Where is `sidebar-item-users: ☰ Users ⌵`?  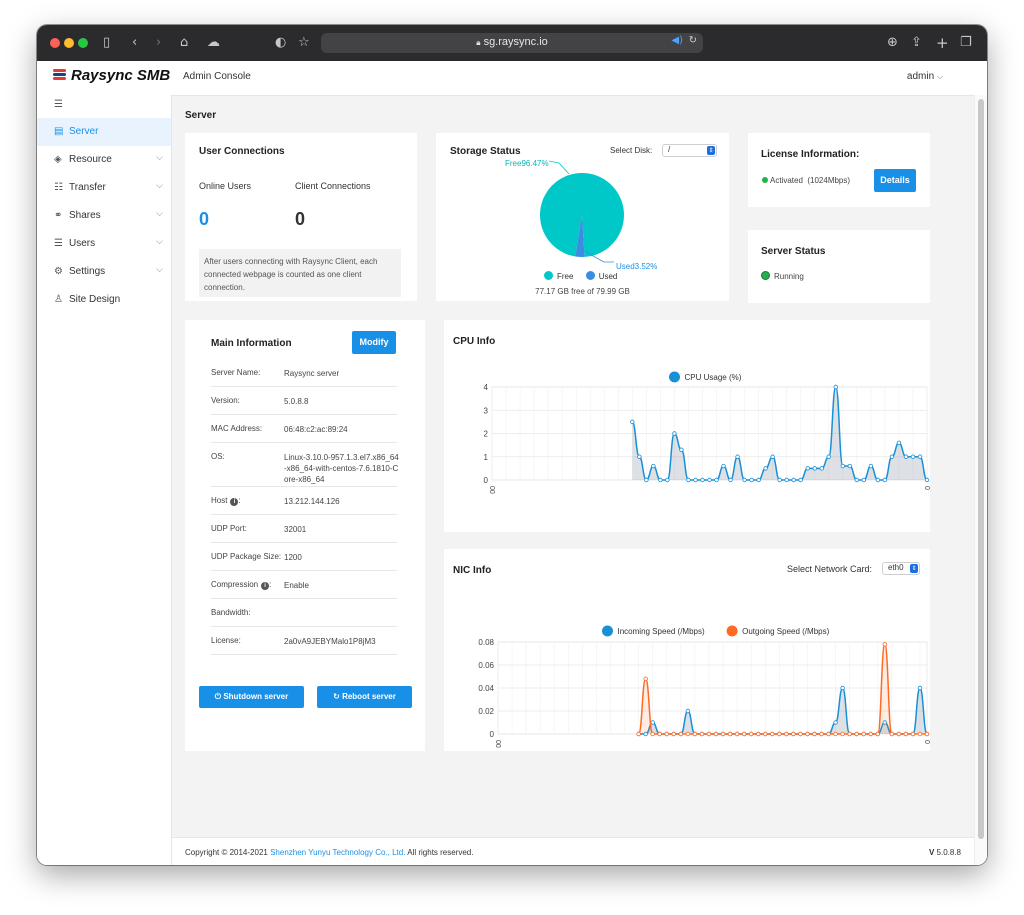
sidebar-item-users: ☰ Users ⌵ is located at coordinates (104, 244).